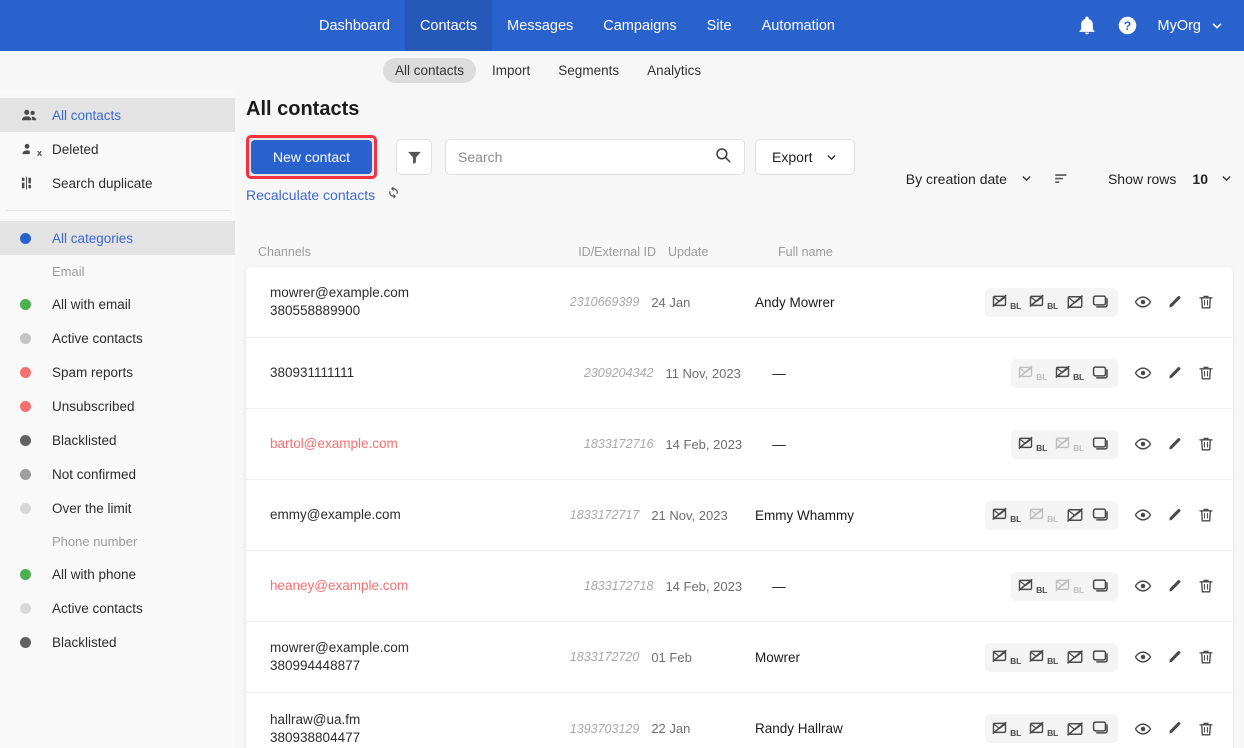  I want to click on topnav-item-automation: Automation, so click(798, 25).